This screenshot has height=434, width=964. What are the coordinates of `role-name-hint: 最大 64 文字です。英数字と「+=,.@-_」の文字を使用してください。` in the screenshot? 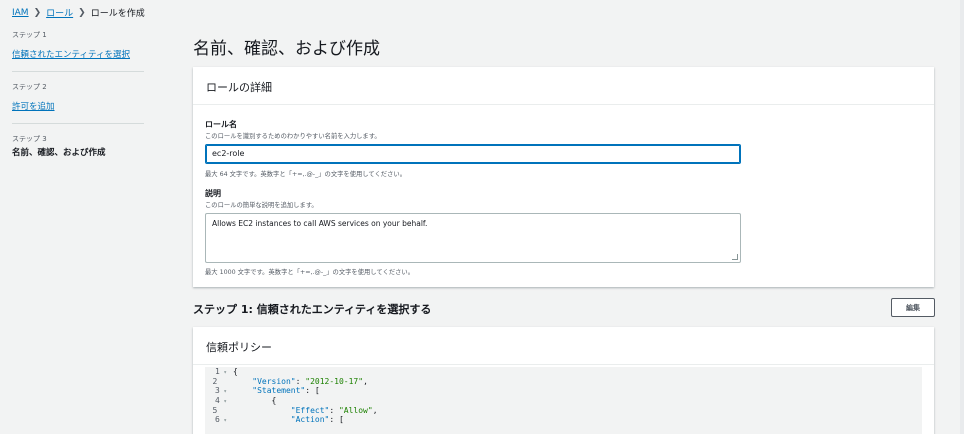 It's located at (305, 174).